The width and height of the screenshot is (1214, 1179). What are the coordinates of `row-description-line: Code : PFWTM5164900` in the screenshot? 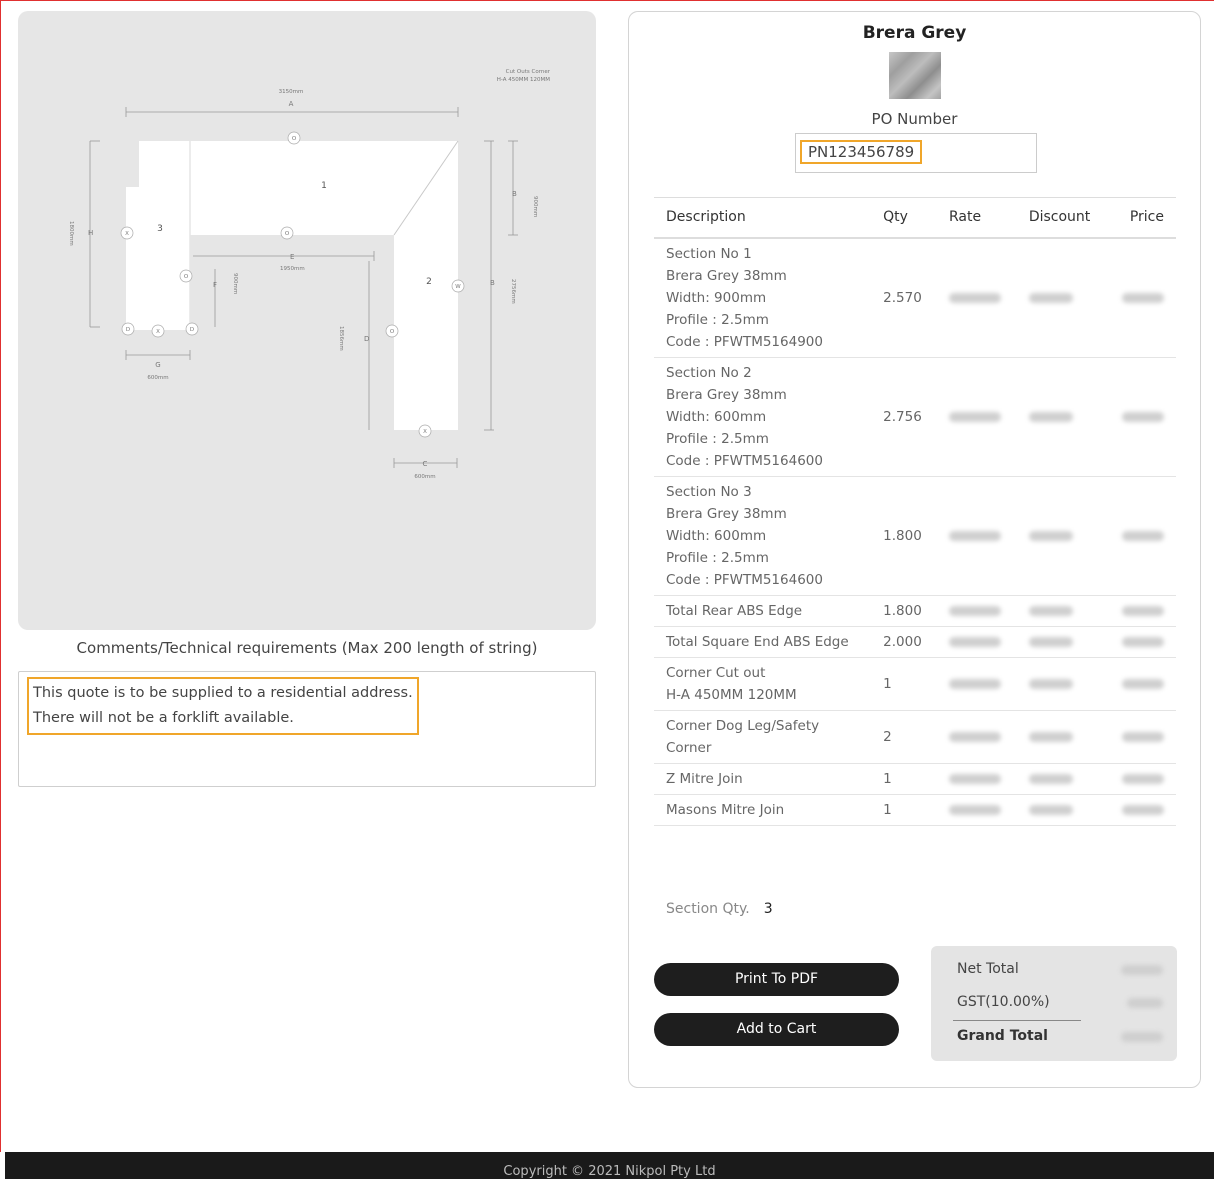 It's located at (744, 341).